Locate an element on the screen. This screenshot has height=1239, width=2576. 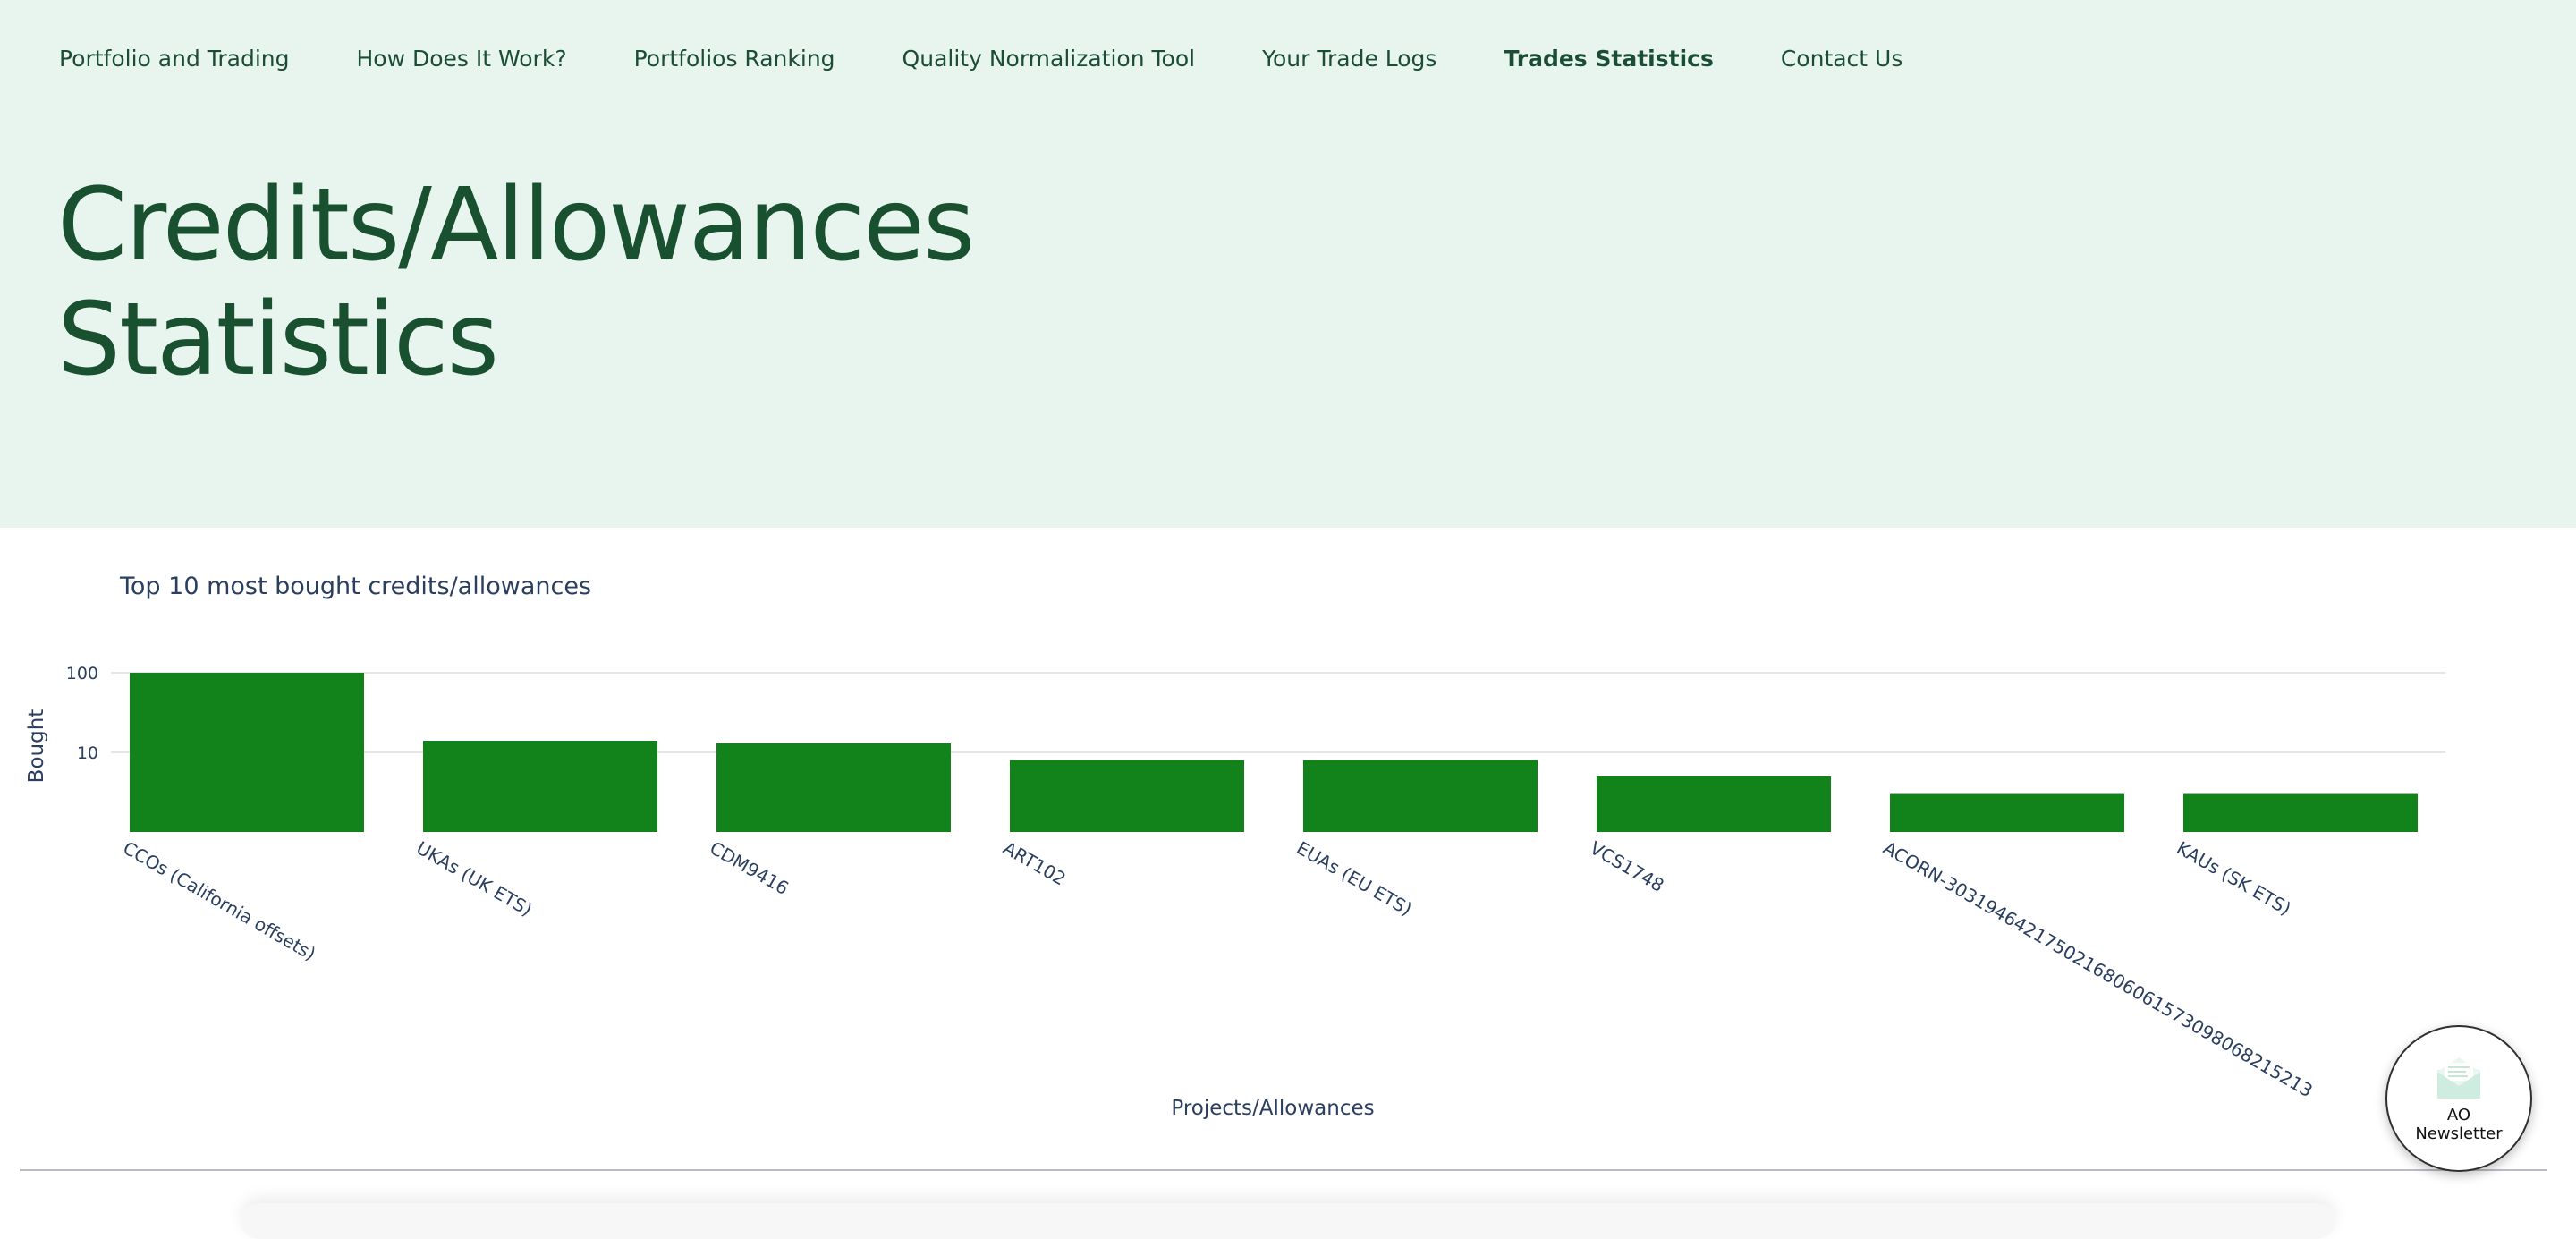
newsletter-label-line-1: AO is located at coordinates (2458, 1115).